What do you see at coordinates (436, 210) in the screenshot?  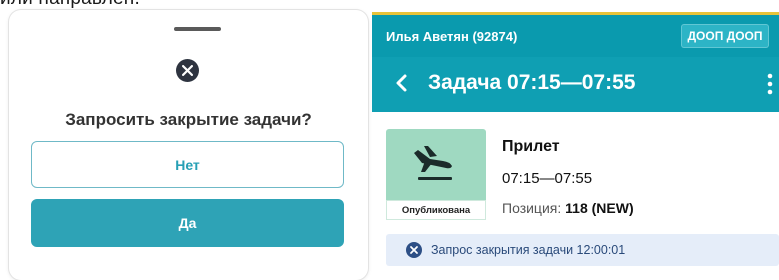 I see `status-badge: Опубликована` at bounding box center [436, 210].